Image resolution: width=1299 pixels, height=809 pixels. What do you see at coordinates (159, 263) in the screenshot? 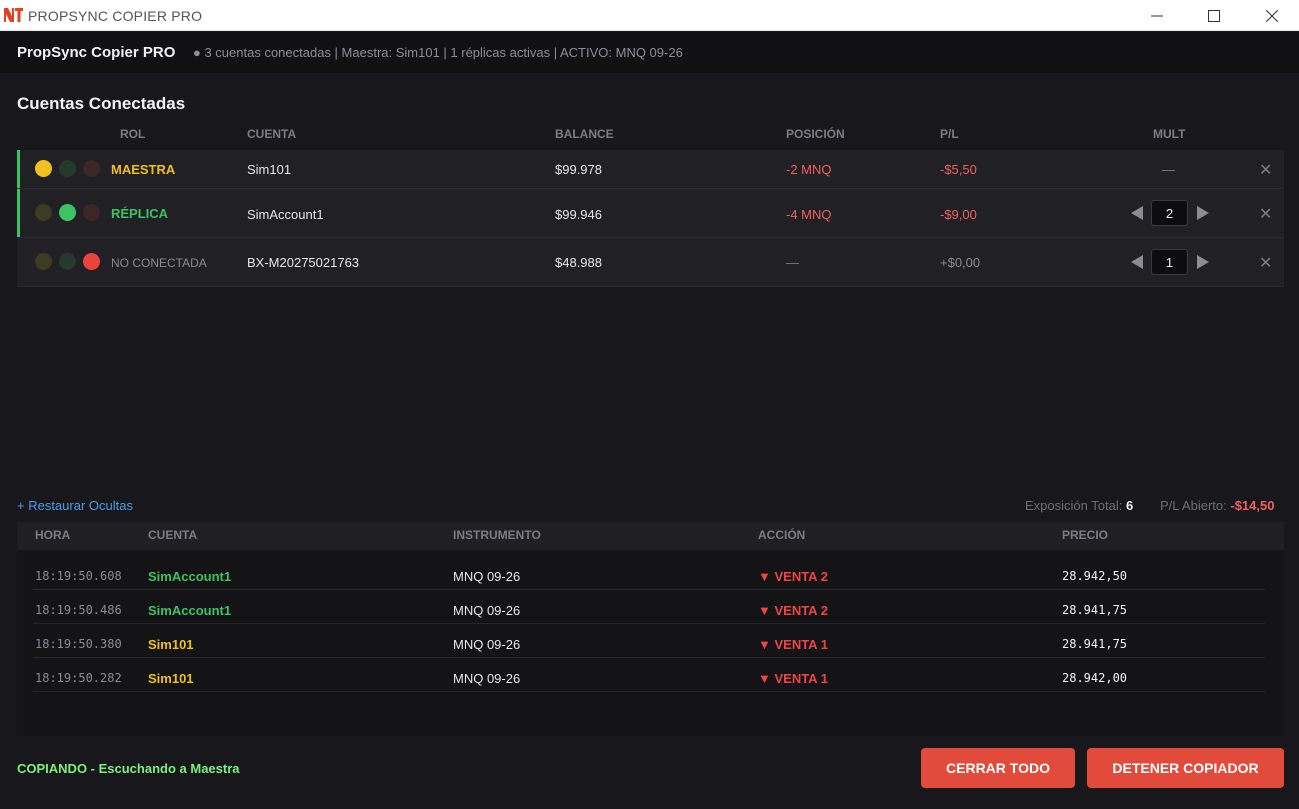
I see `role-label: NO CONECTADA` at bounding box center [159, 263].